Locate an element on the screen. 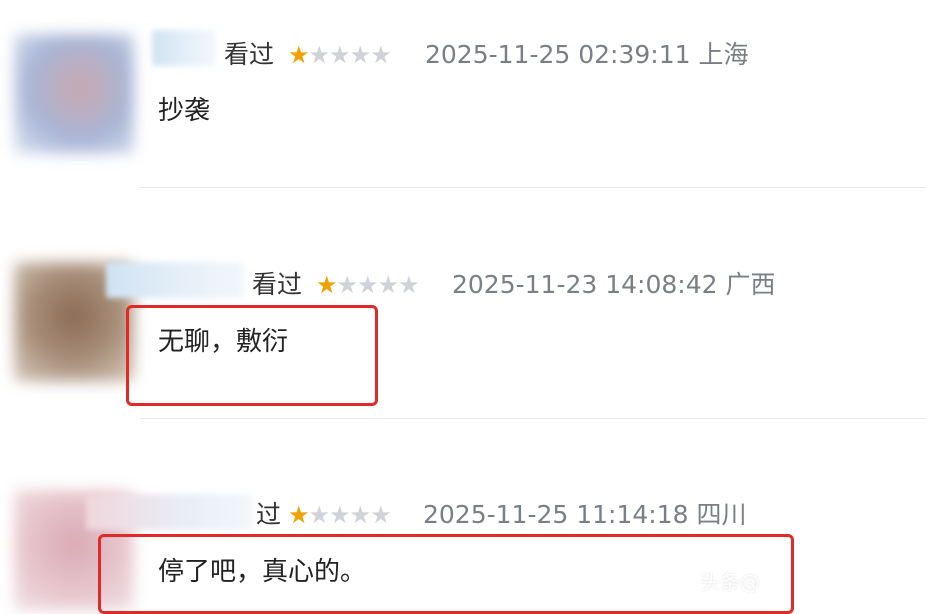 Image resolution: width=926 pixels, height=614 pixels. review-time: 2025-11-25 02:39:11 上海 is located at coordinates (587, 54).